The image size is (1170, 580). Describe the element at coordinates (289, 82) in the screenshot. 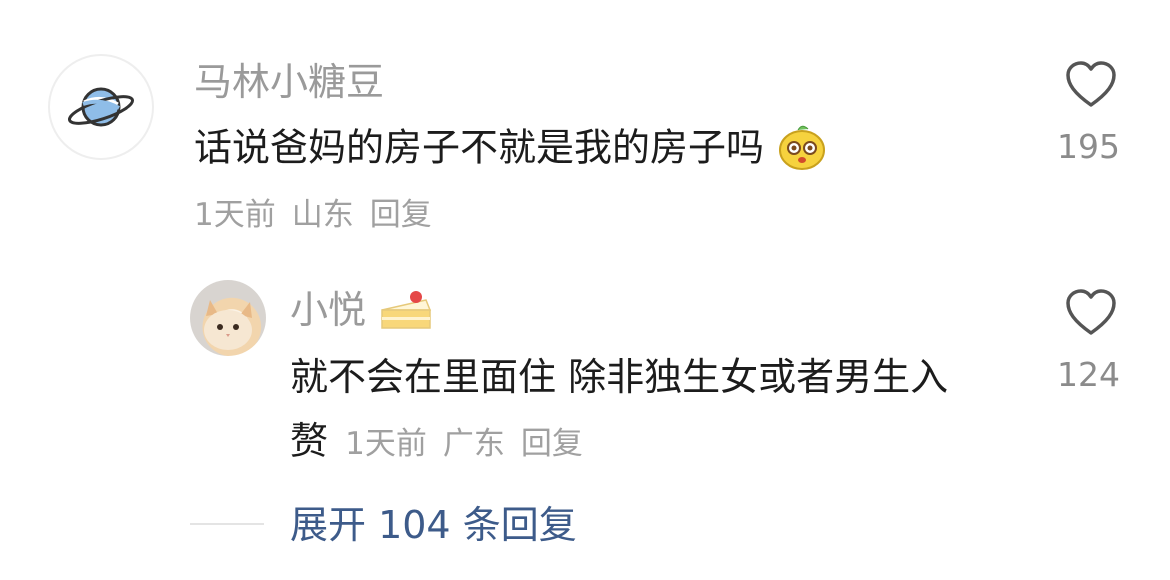

I see `comment-username: 马林小糖豆` at that location.